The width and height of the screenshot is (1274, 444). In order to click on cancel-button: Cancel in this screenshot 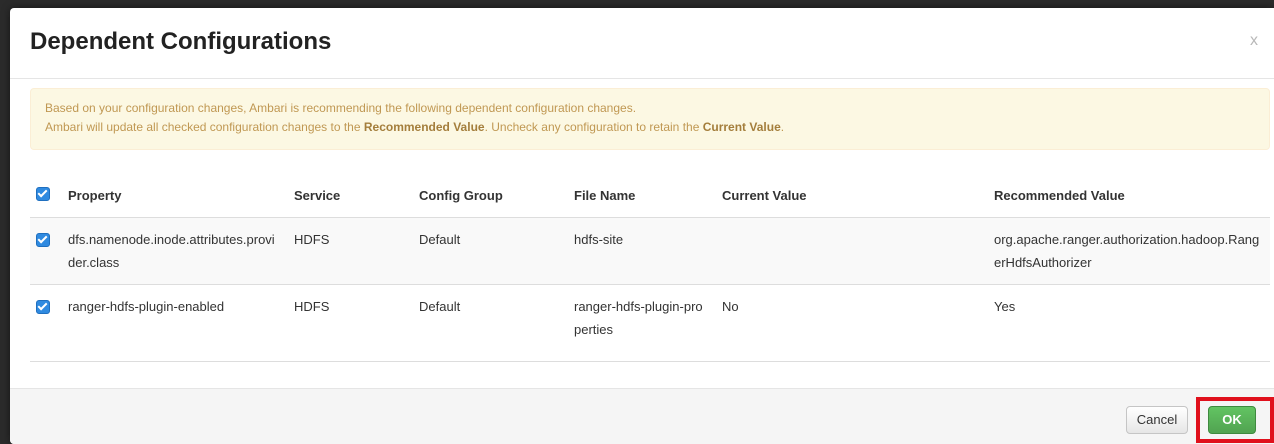, I will do `click(1157, 420)`.